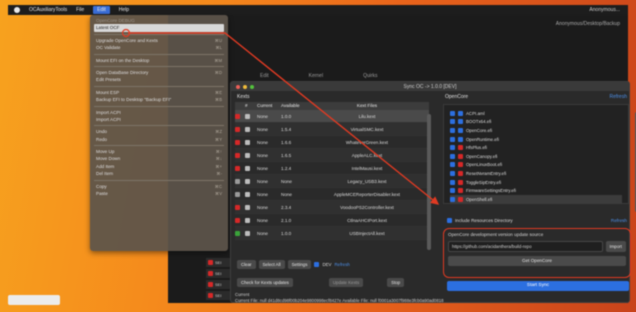 Image resolution: width=636 pixels, height=312 pixels. I want to click on list-item: OpenCanopy.efi, so click(536, 156).